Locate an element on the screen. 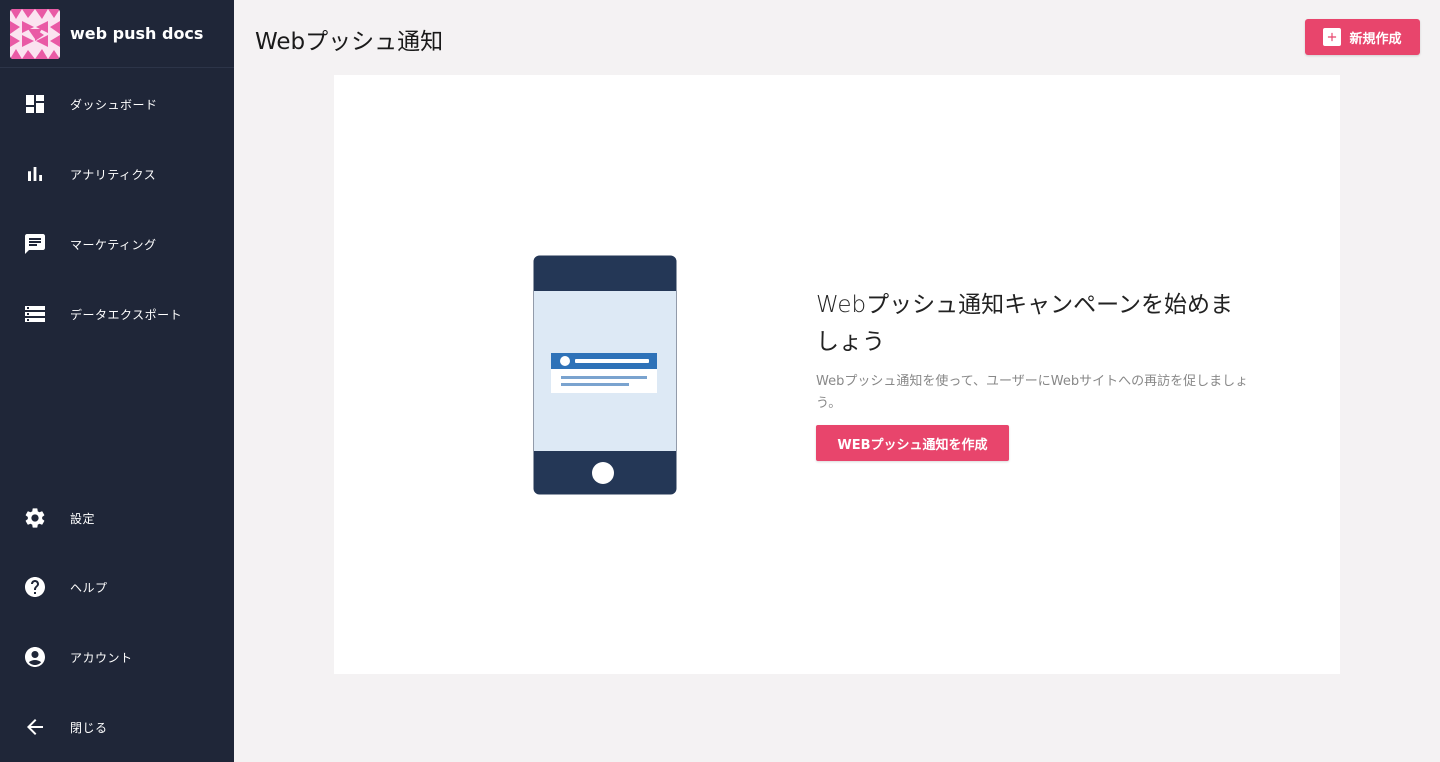  plus-icon is located at coordinates (1332, 37).